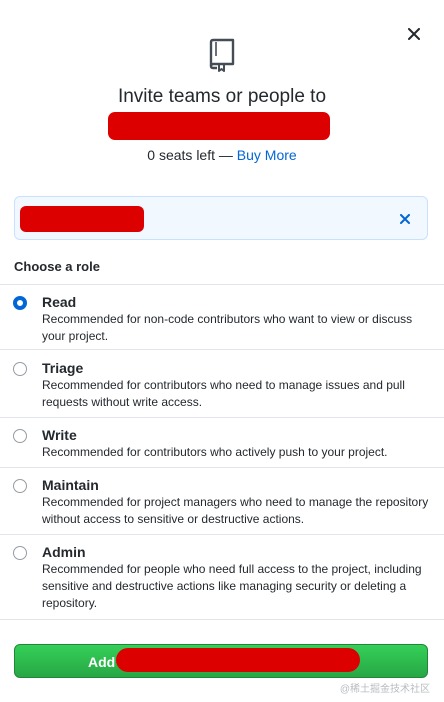 Image resolution: width=444 pixels, height=702 pixels. What do you see at coordinates (59, 302) in the screenshot?
I see `role-name: Read` at bounding box center [59, 302].